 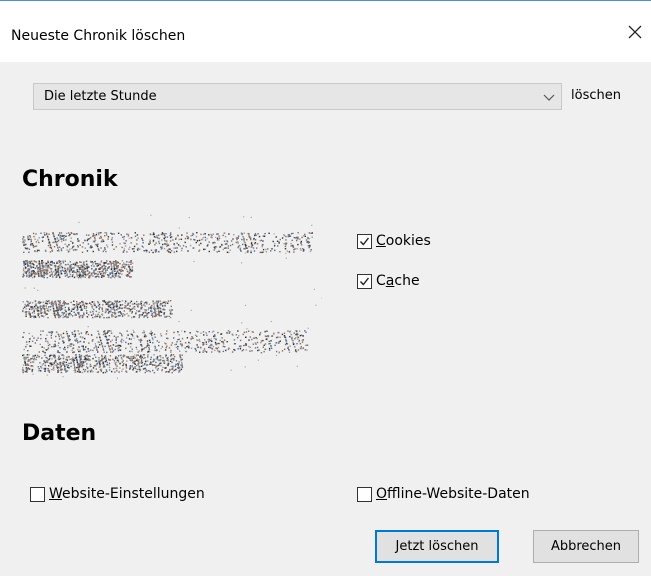 What do you see at coordinates (100, 96) in the screenshot?
I see `time-range-value: Die letzte Stunde` at bounding box center [100, 96].